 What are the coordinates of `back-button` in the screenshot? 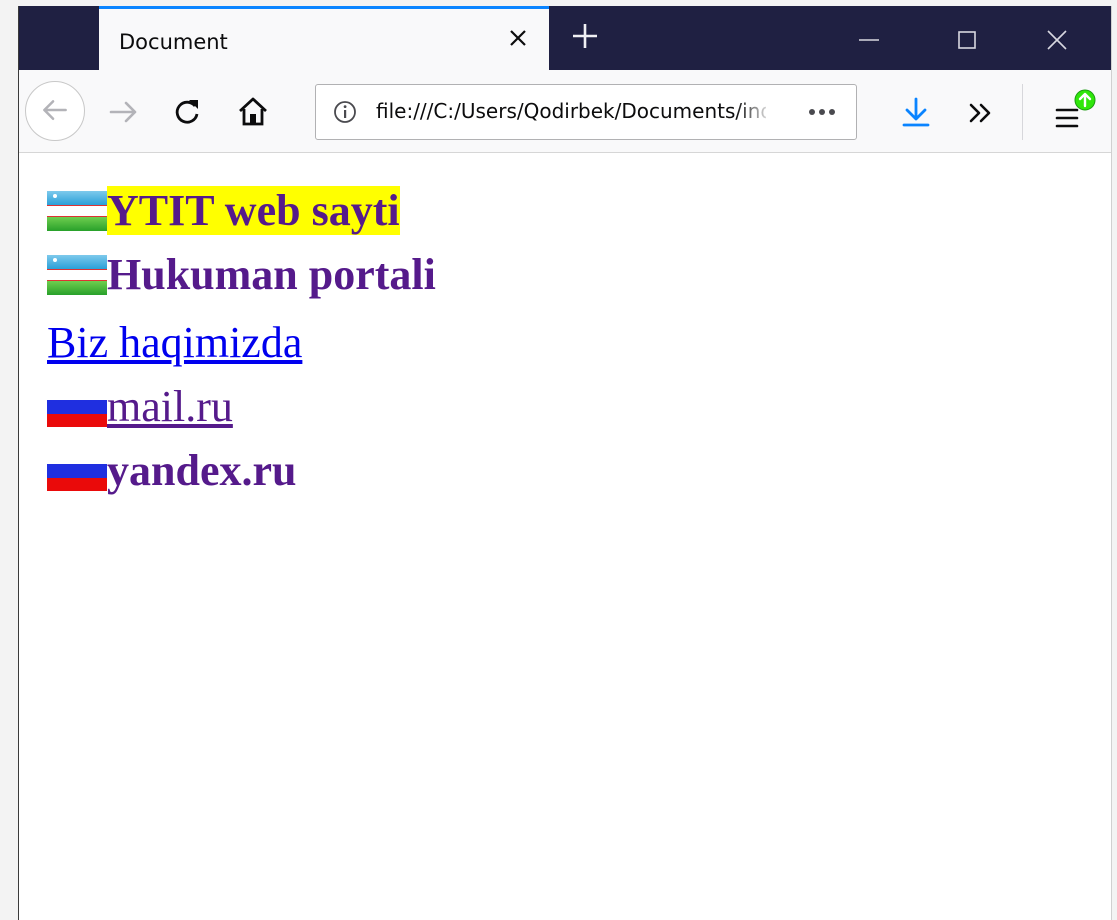 It's located at (55, 111).